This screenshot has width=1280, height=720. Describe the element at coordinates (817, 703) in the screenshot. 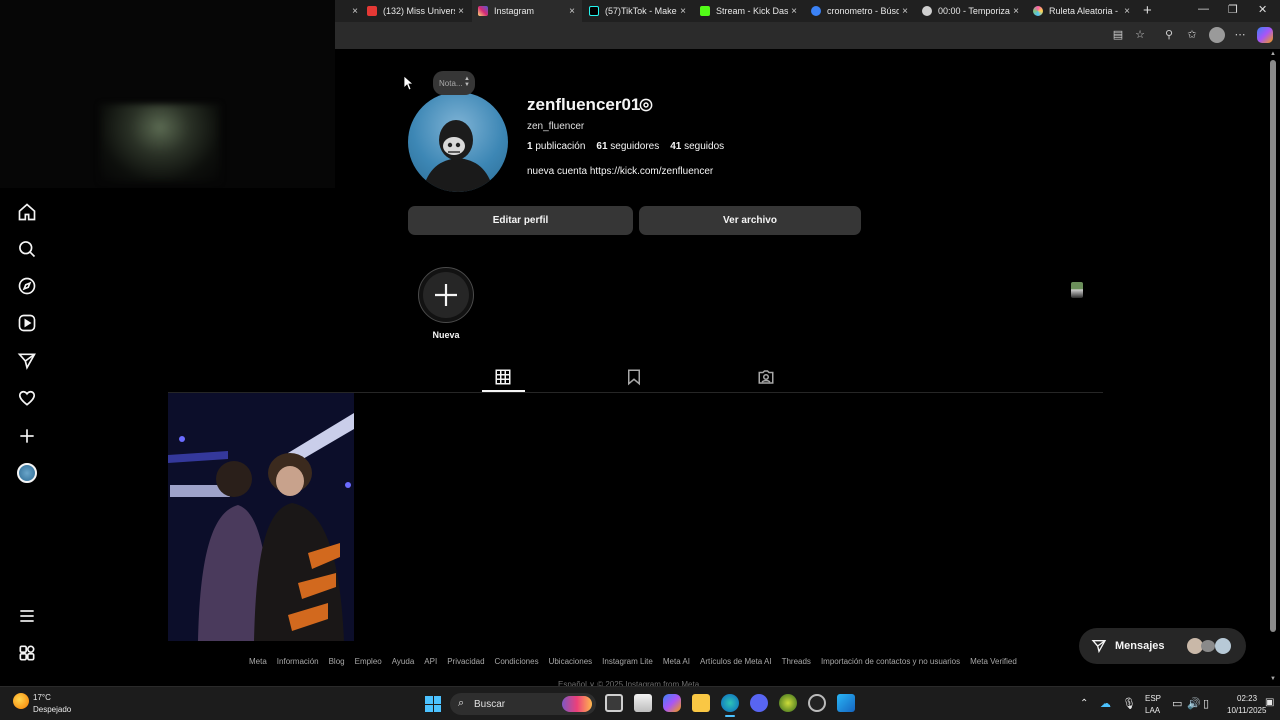

I see `app-icon-circle` at that location.